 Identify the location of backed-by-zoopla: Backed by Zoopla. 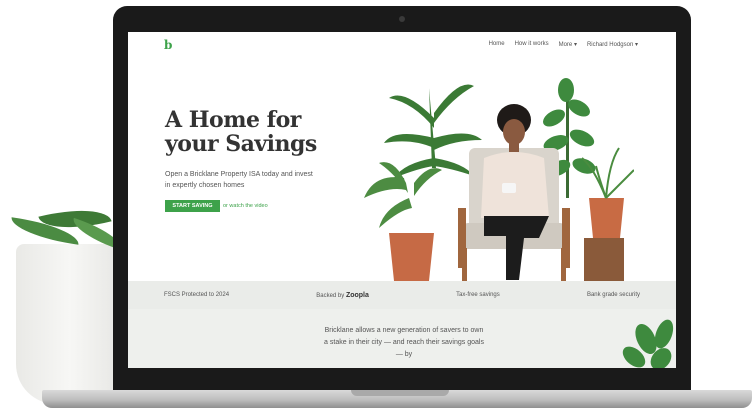
(342, 295).